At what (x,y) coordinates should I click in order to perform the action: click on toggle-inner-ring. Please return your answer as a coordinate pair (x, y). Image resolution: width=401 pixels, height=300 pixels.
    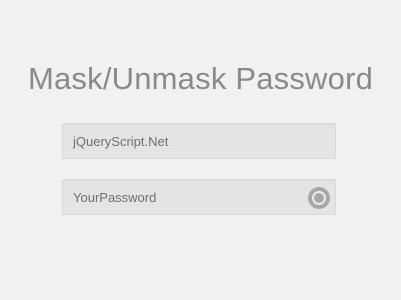
    Looking at the image, I should click on (319, 198).